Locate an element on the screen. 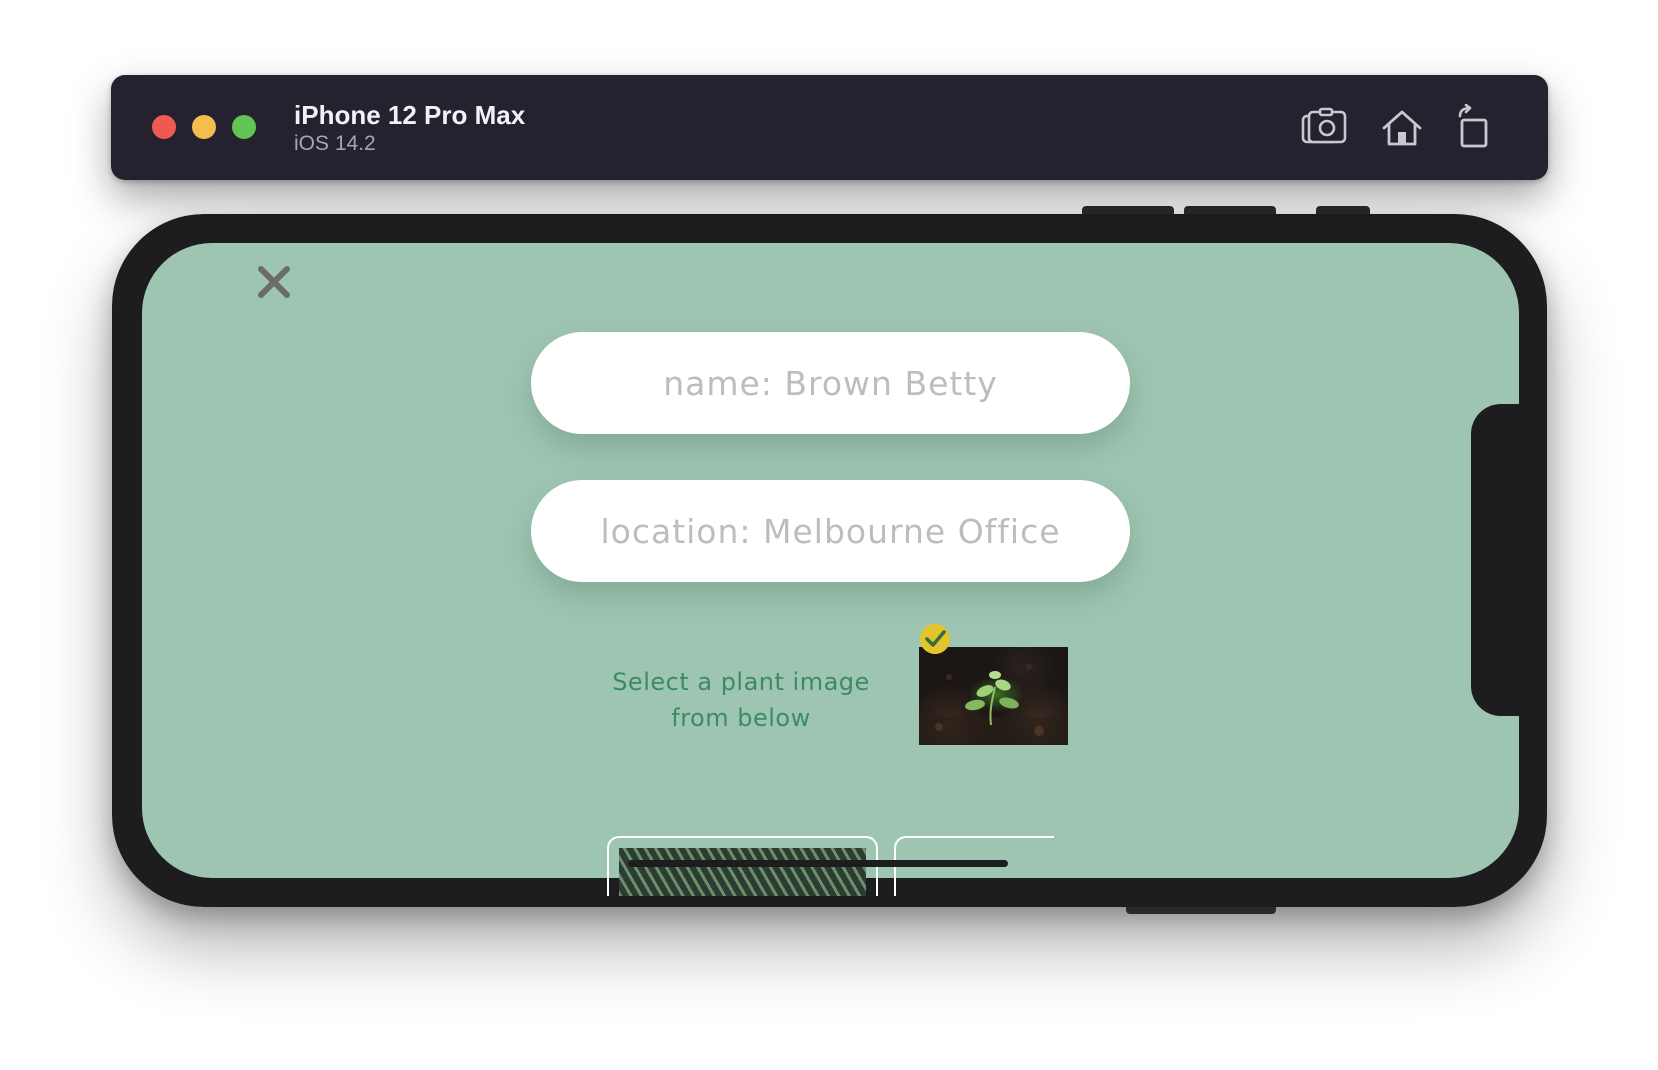  device-notch is located at coordinates (1498, 560).